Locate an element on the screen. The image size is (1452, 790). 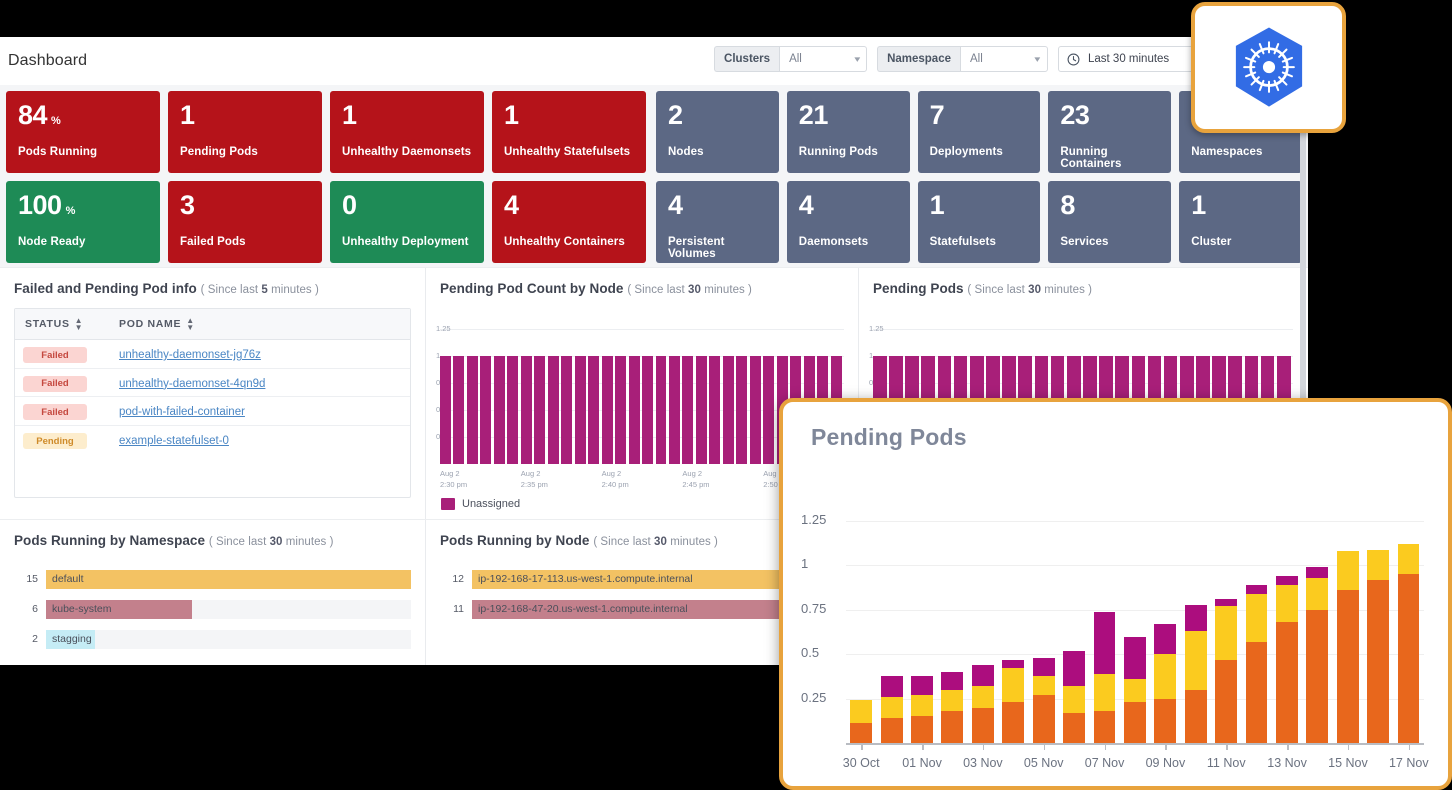
chart-legend: Unassigned is located at coordinates (480, 504).